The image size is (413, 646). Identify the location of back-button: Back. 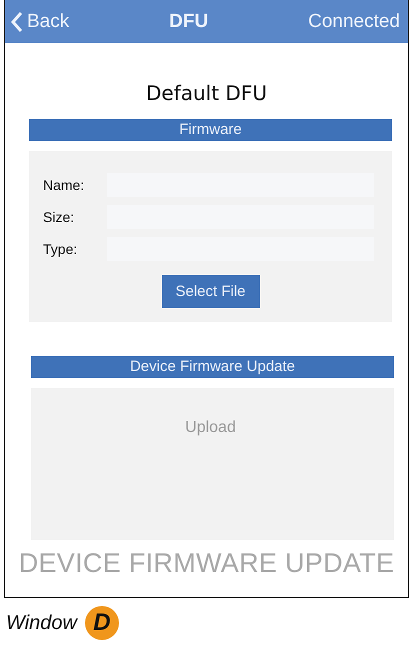
(40, 21).